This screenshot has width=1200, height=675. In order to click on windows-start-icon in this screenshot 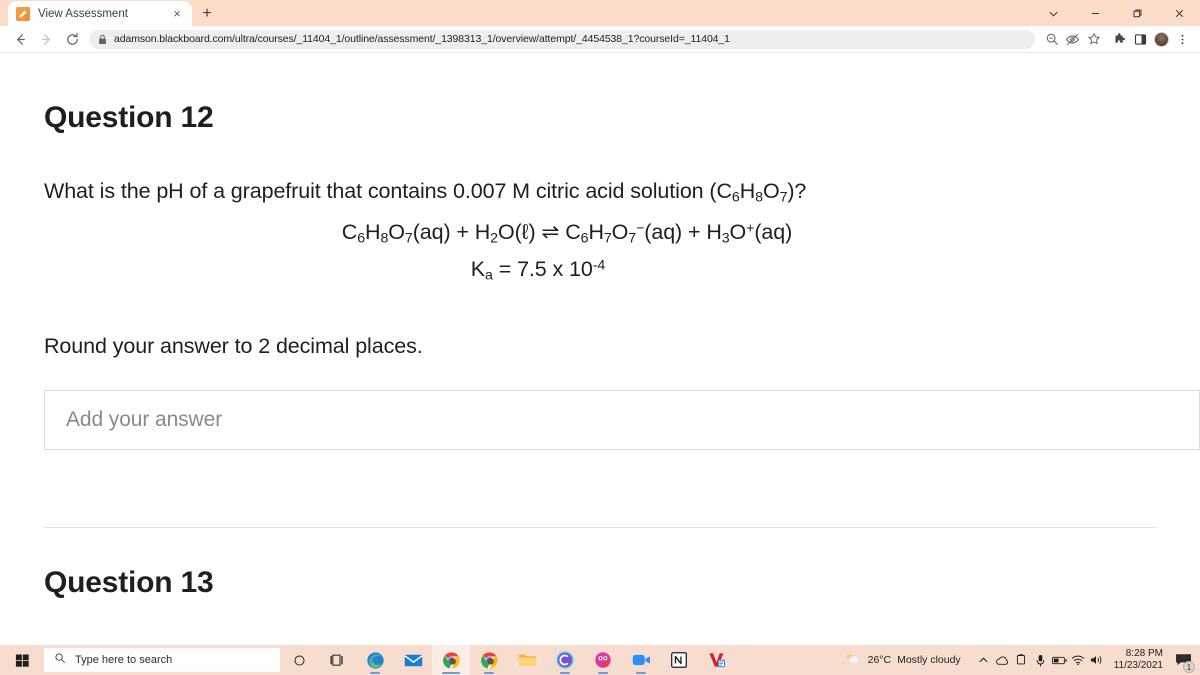, I will do `click(22, 660)`.